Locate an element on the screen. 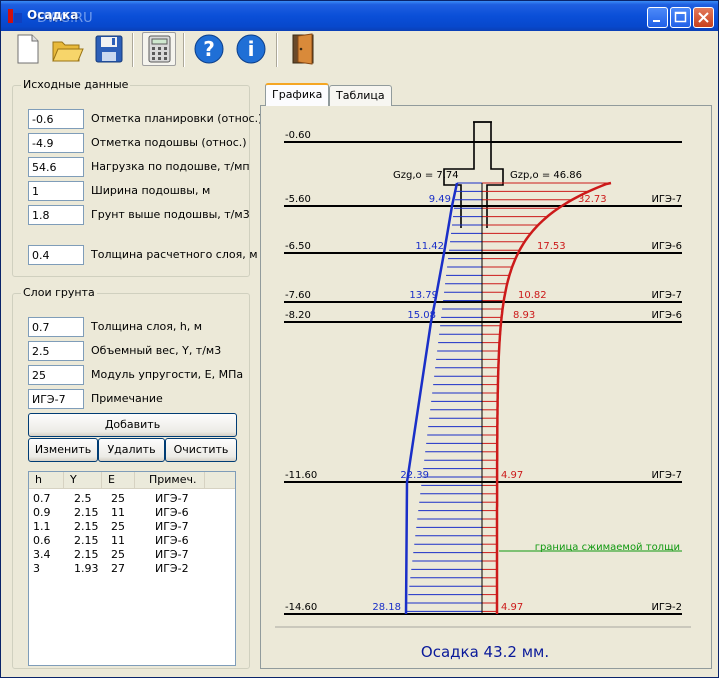 The width and height of the screenshot is (719, 678). zg0-label: Gzg,o = 7.74 is located at coordinates (426, 175).